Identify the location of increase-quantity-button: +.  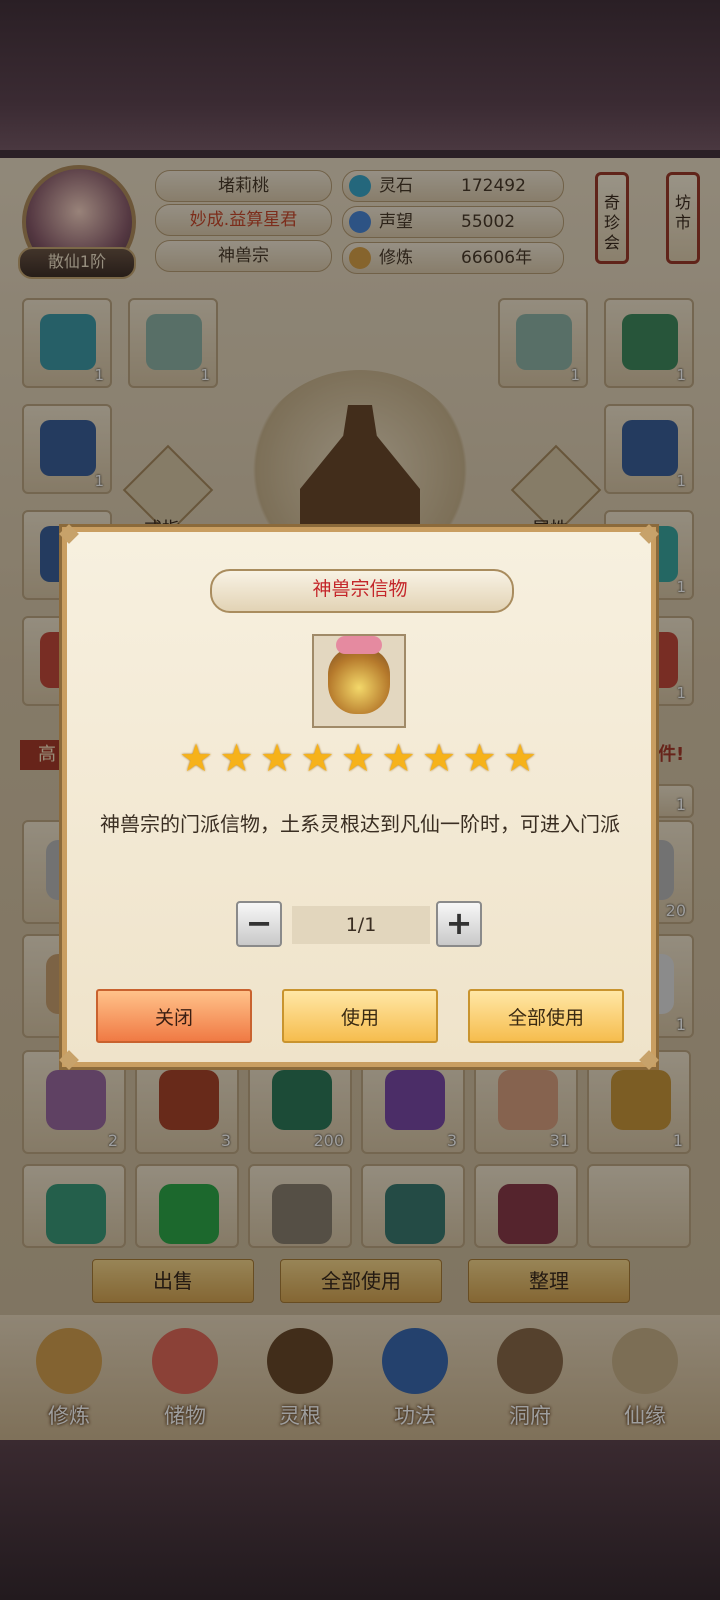
(459, 924).